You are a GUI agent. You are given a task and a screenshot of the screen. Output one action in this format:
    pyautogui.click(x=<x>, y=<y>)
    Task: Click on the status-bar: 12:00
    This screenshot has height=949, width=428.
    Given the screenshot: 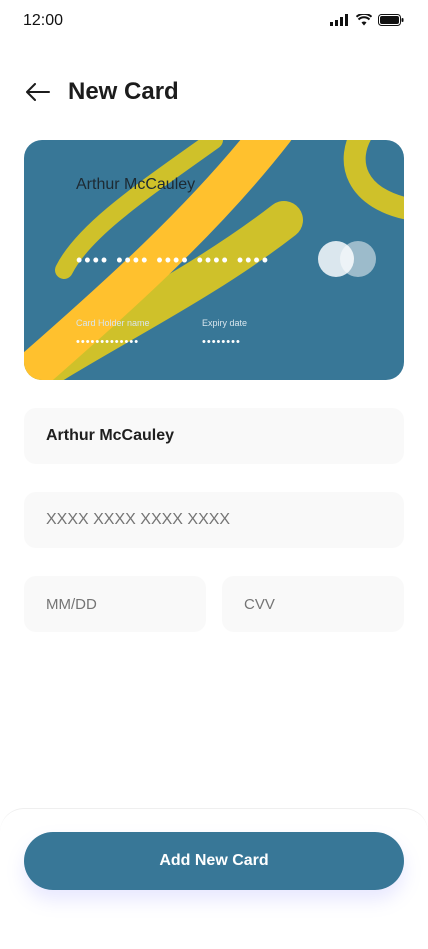 What is the action you would take?
    pyautogui.click(x=214, y=22)
    